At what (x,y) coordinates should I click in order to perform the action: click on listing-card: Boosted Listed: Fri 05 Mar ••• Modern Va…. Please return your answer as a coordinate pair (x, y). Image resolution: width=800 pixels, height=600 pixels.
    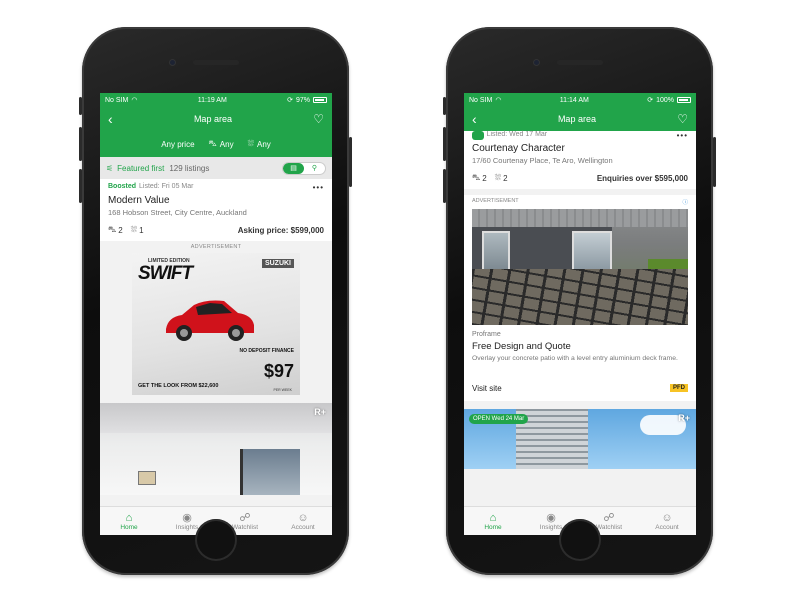
    Looking at the image, I should click on (216, 210).